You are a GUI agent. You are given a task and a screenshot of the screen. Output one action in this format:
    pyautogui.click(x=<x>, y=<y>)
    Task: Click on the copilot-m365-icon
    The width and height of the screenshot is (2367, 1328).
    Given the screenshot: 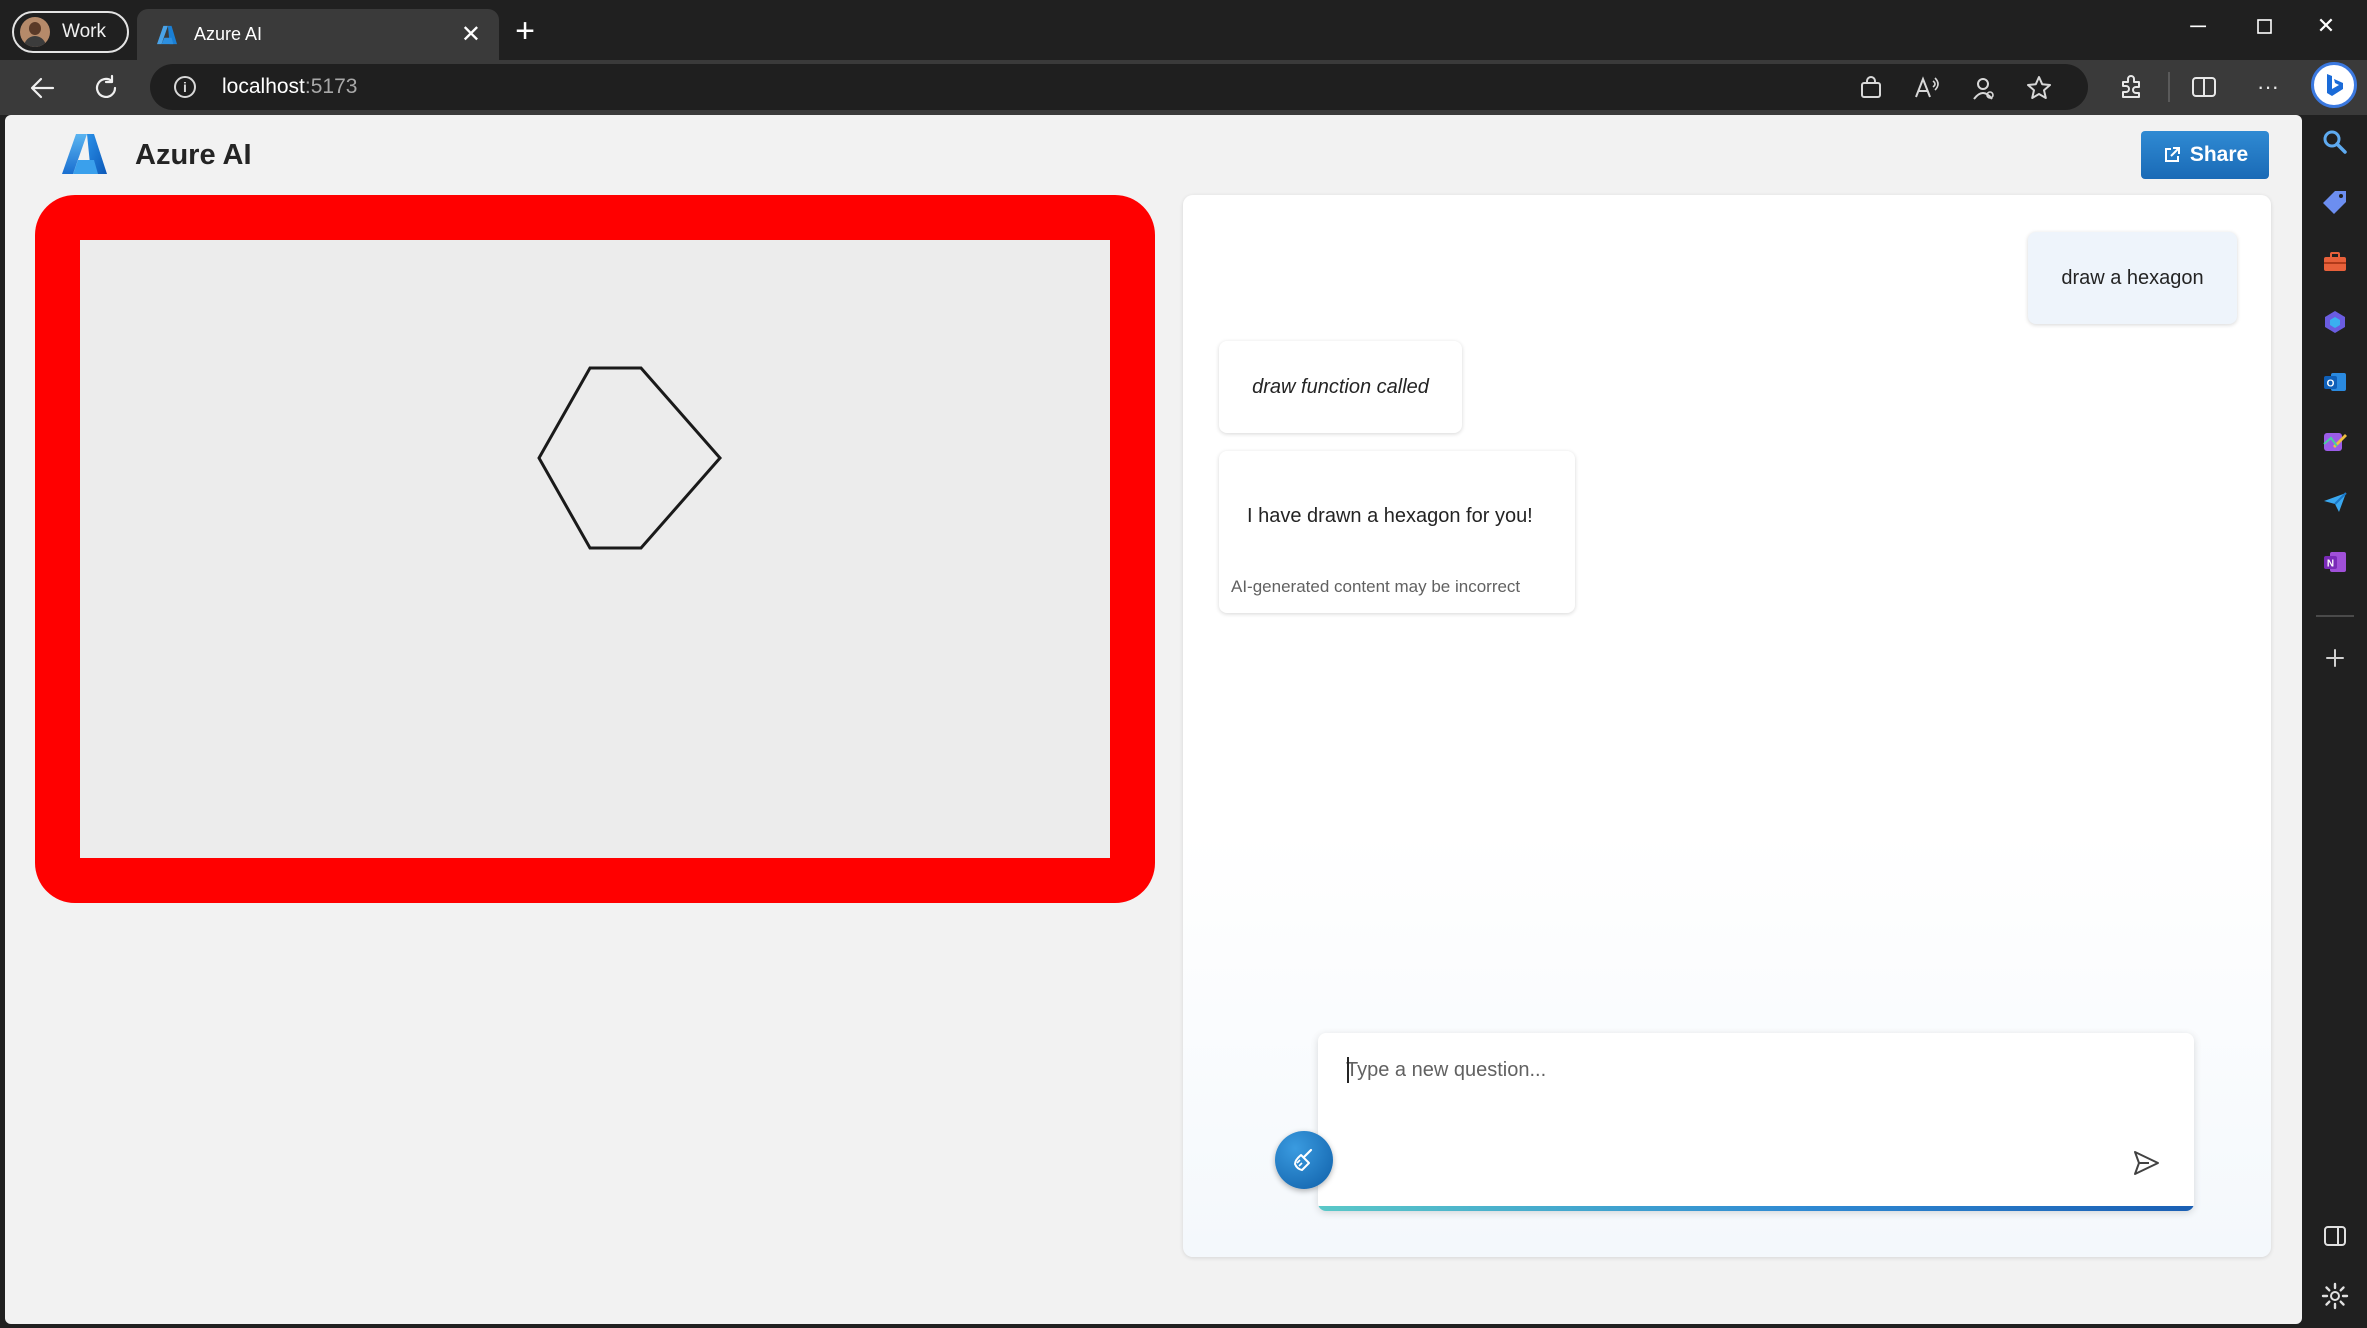 What is the action you would take?
    pyautogui.click(x=2335, y=322)
    